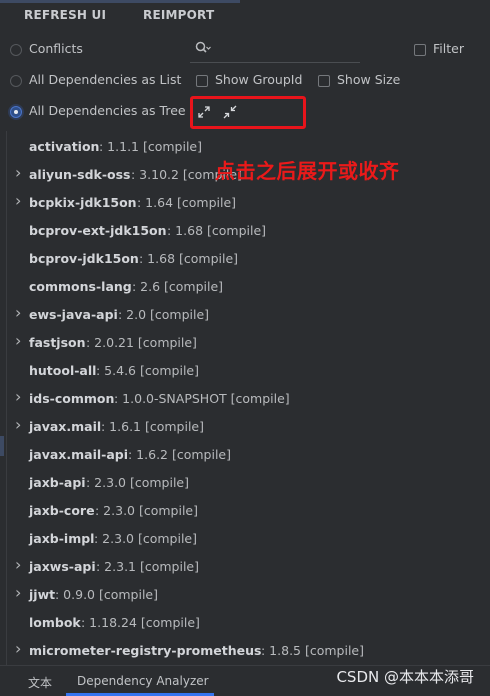 The image size is (490, 696). What do you see at coordinates (16, 112) in the screenshot?
I see `tree-radio` at bounding box center [16, 112].